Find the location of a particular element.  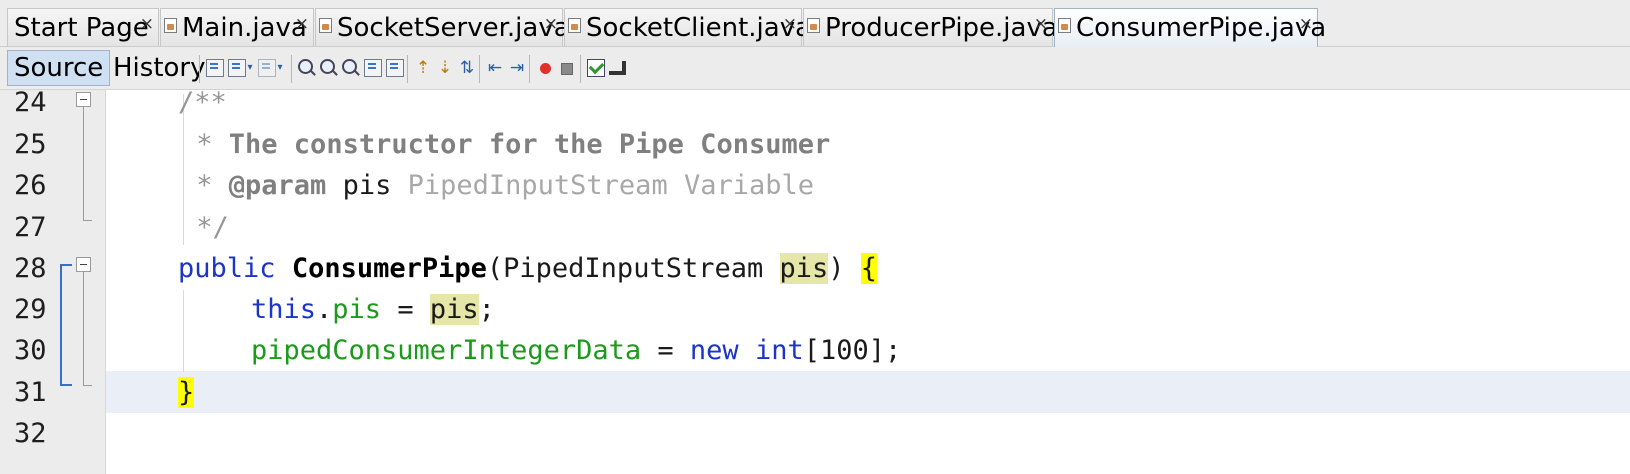

line-number: 28 is located at coordinates (30, 268).